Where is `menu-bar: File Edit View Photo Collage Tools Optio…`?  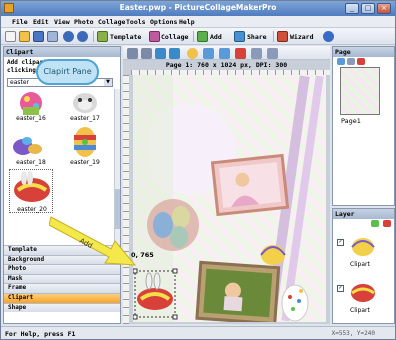 menu-bar: File Edit View Photo Collage Tools Optio… is located at coordinates (198, 22).